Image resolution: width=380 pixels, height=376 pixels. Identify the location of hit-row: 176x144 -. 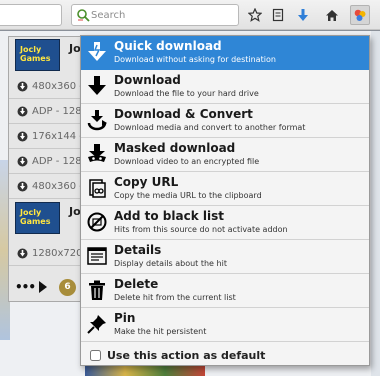
(48, 136).